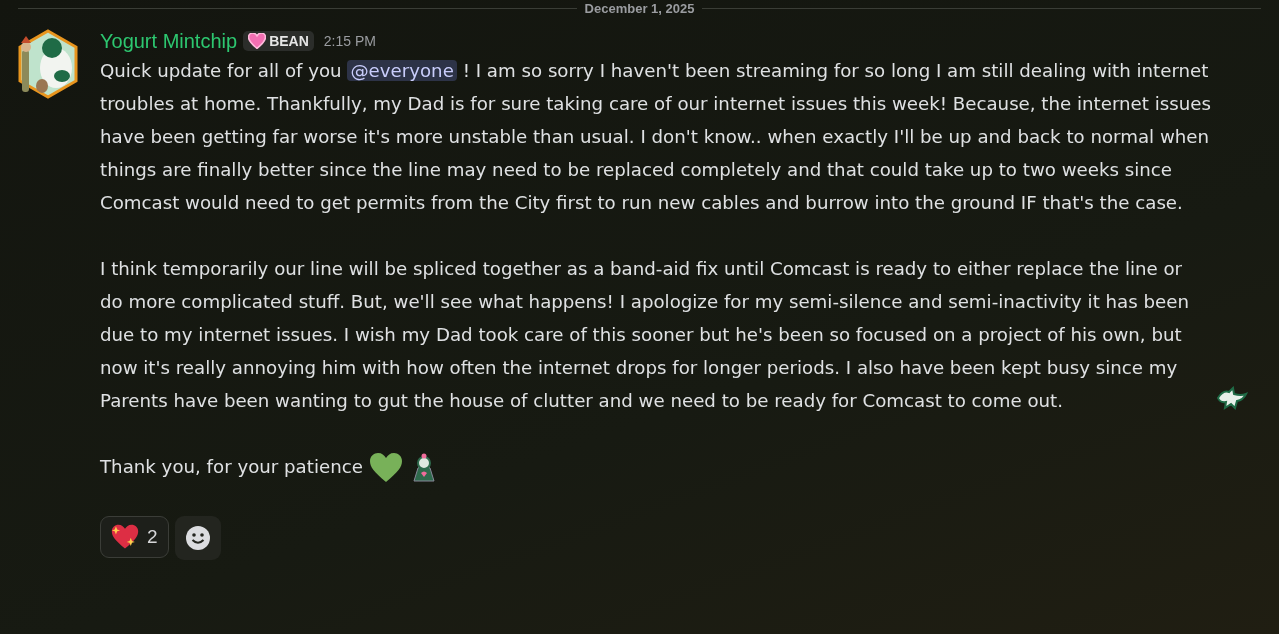  Describe the element at coordinates (349, 41) in the screenshot. I see `timestamp: 2:15 PM` at that location.